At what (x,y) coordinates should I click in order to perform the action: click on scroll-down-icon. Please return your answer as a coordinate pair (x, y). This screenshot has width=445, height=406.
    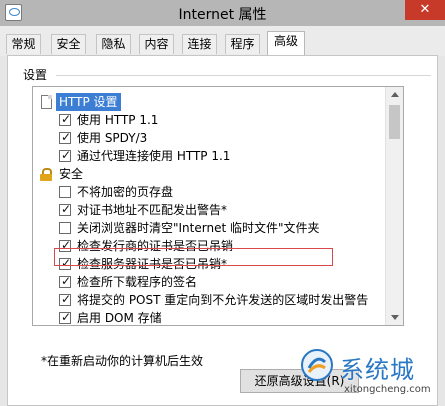
    Looking at the image, I should click on (395, 317).